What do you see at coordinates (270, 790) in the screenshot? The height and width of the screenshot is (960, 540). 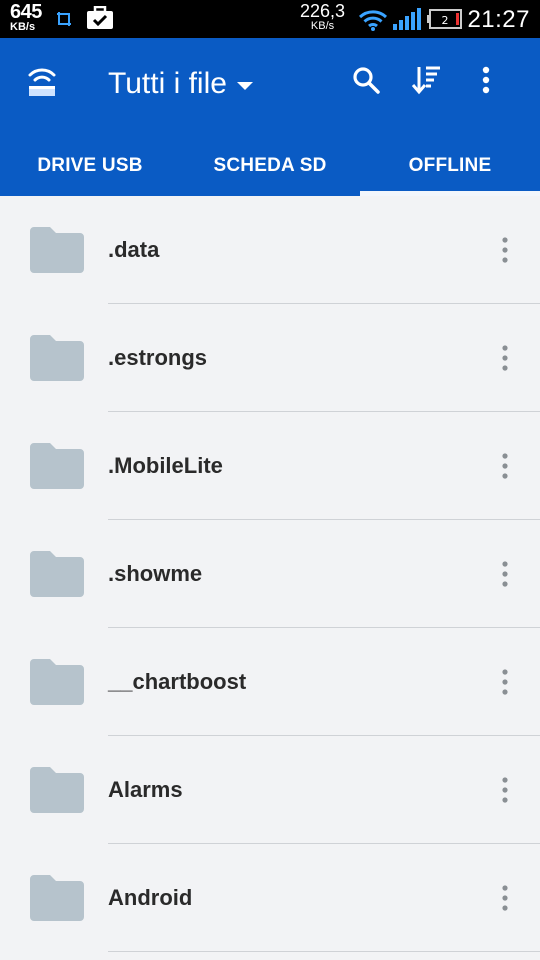 I see `list-item: Alarms` at bounding box center [270, 790].